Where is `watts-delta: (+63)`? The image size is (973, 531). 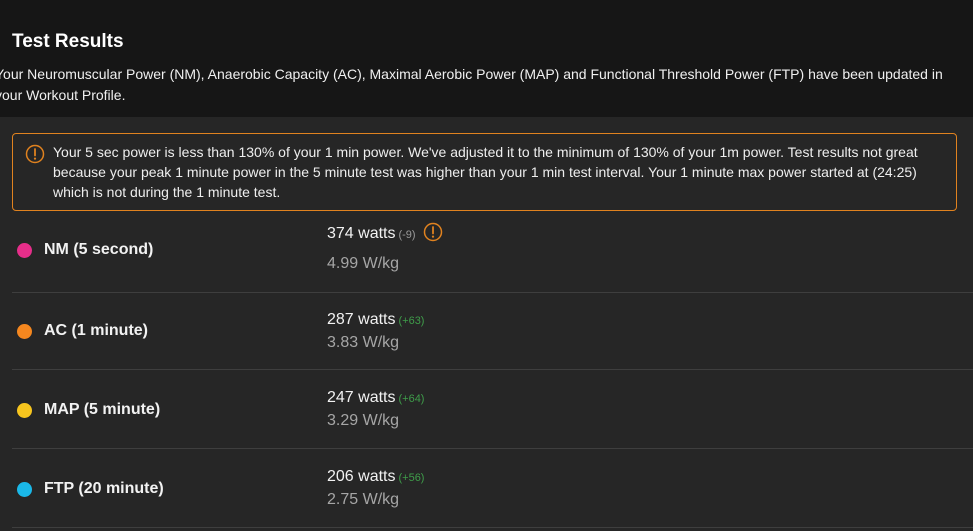
watts-delta: (+63) is located at coordinates (411, 321).